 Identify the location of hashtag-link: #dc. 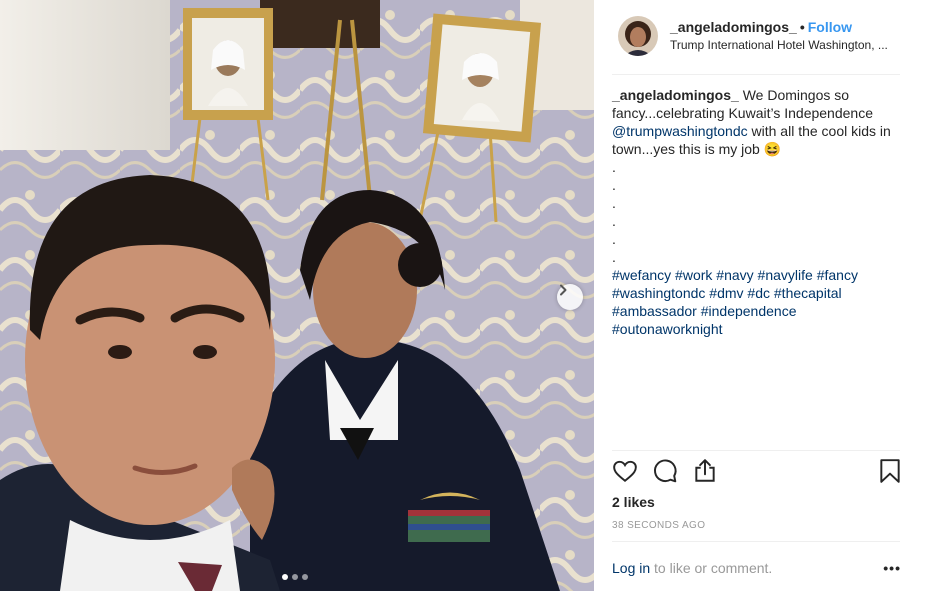
(758, 293).